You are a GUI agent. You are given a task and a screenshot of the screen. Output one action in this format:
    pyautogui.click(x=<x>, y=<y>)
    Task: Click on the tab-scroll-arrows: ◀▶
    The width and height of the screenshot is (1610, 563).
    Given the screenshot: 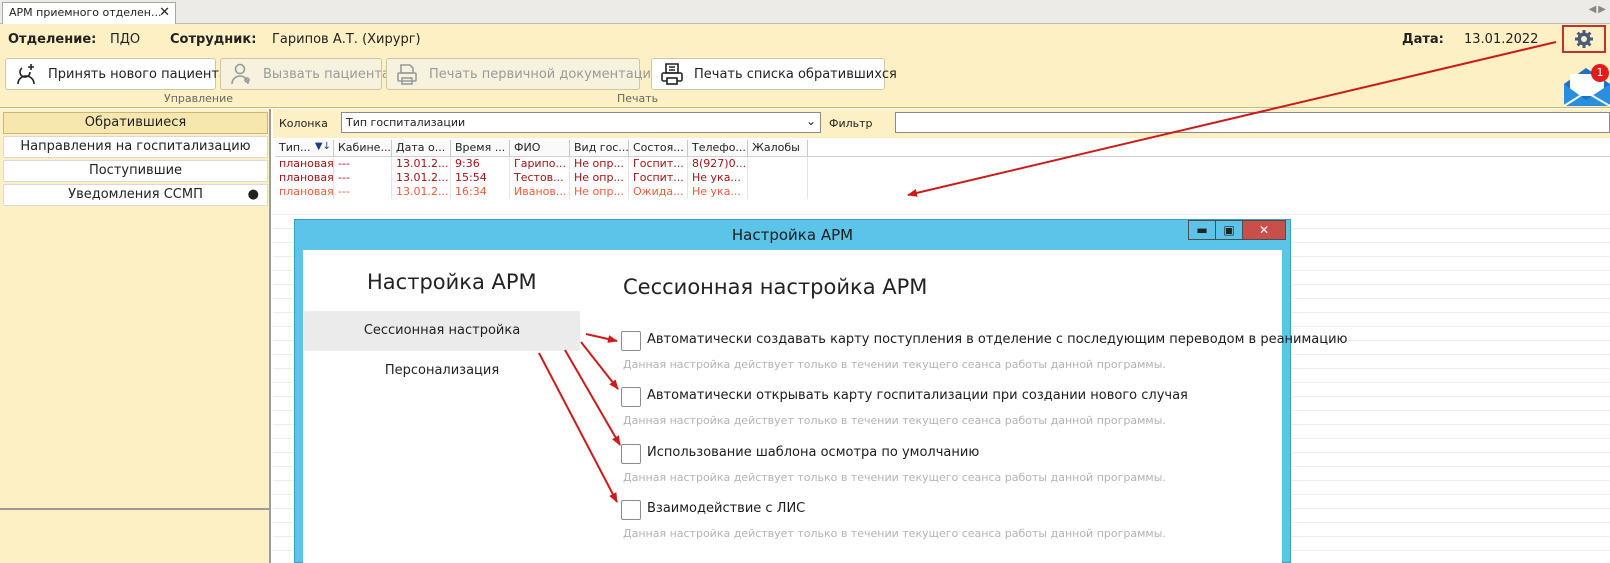 What is the action you would take?
    pyautogui.click(x=1598, y=9)
    